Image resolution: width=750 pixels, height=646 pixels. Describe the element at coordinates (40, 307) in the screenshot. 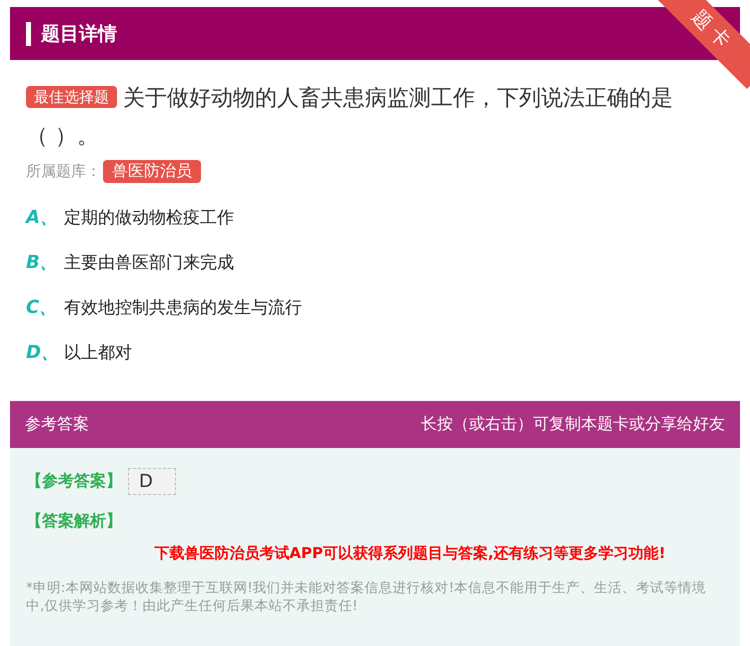

I see `option-letter: C、` at that location.